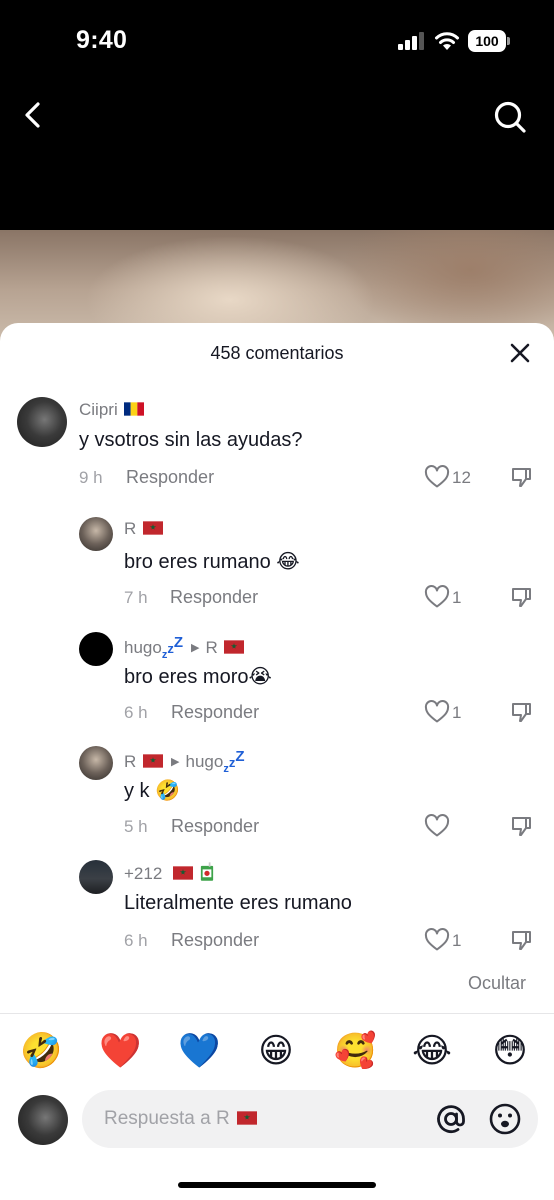  What do you see at coordinates (134, 409) in the screenshot?
I see `romania-flag-icon` at bounding box center [134, 409].